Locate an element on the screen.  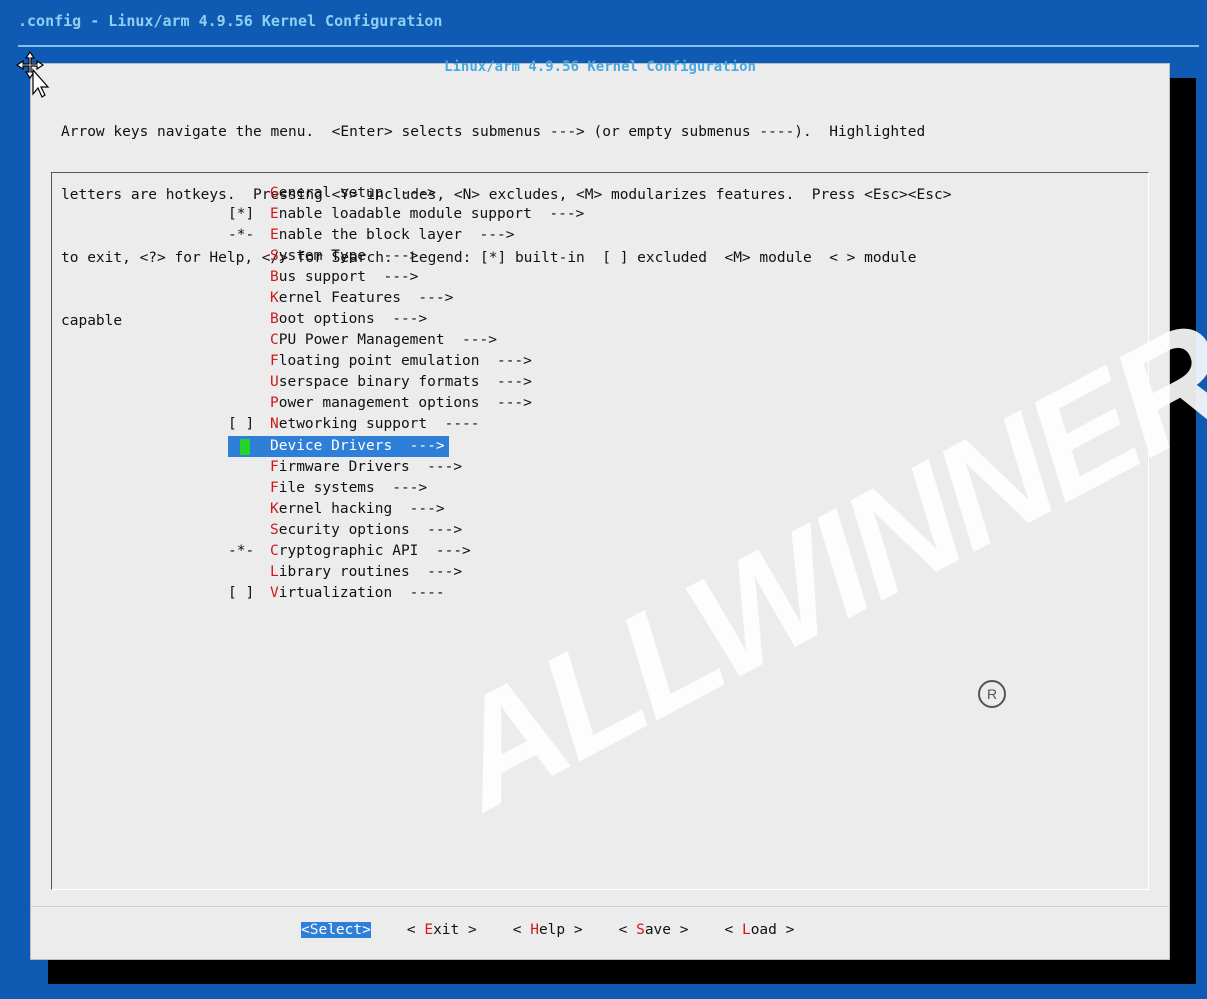
button-rest: xit is located at coordinates (446, 930).